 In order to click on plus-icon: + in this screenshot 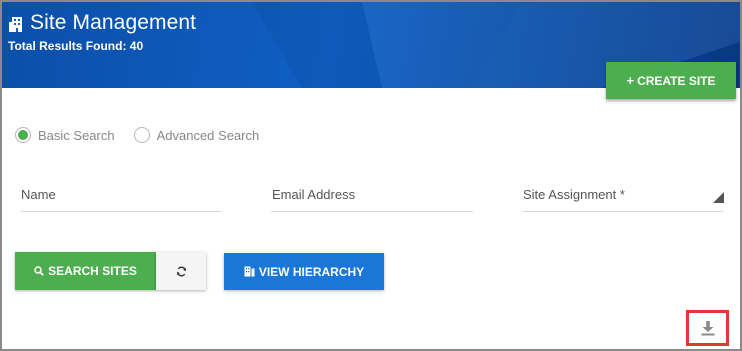, I will do `click(630, 80)`.